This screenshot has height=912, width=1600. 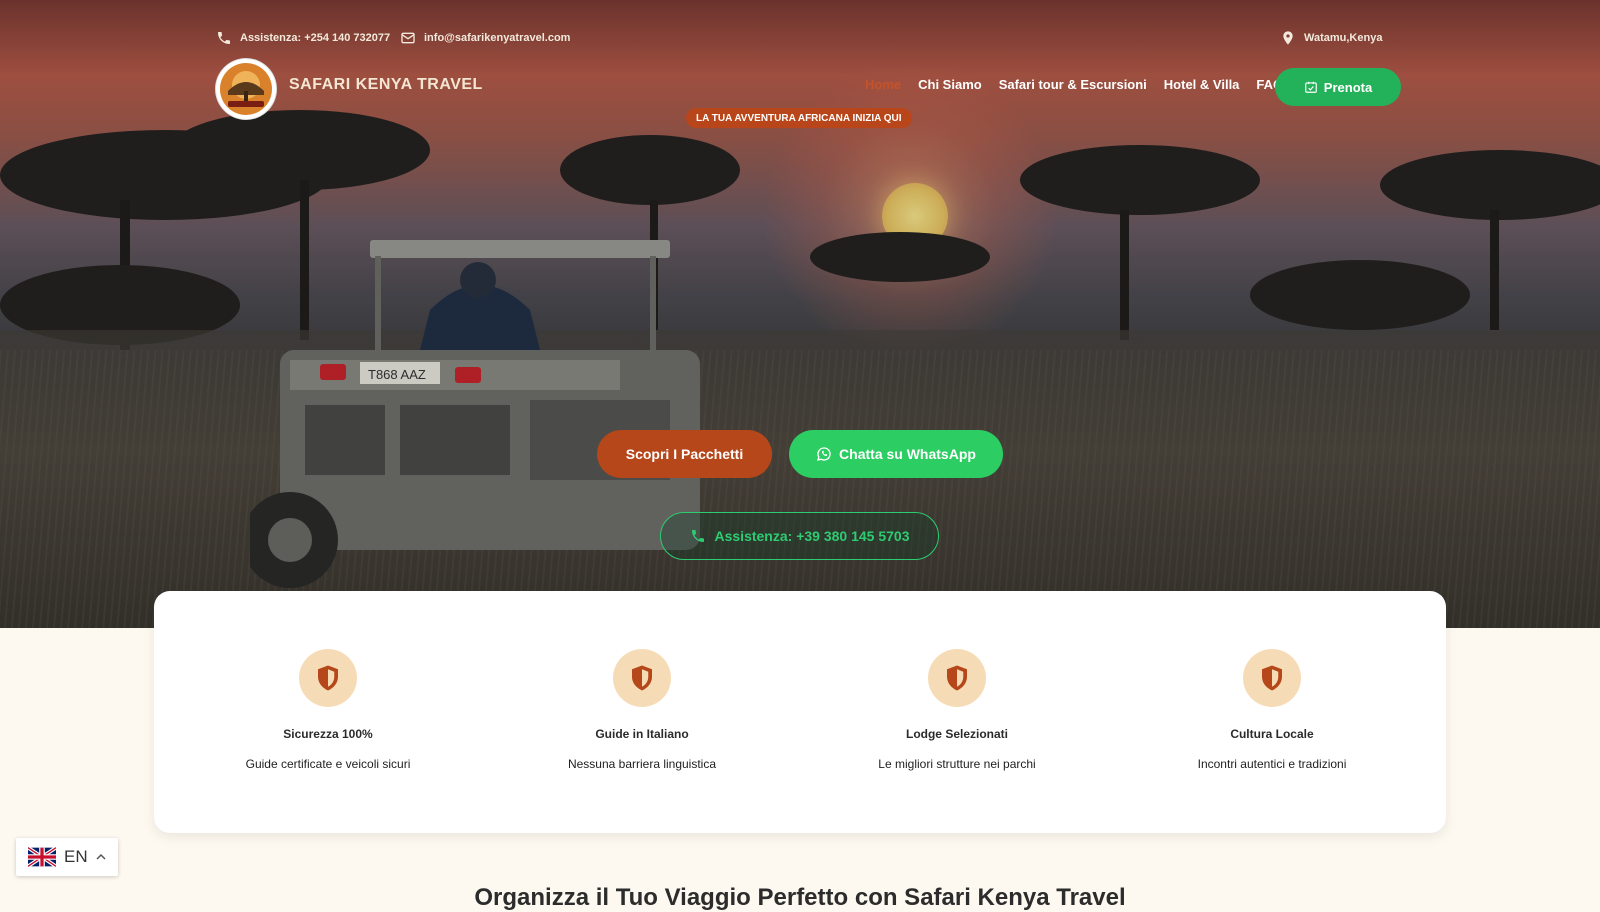 What do you see at coordinates (315, 38) in the screenshot?
I see `phone-text: Assistenza: +254 140 732077` at bounding box center [315, 38].